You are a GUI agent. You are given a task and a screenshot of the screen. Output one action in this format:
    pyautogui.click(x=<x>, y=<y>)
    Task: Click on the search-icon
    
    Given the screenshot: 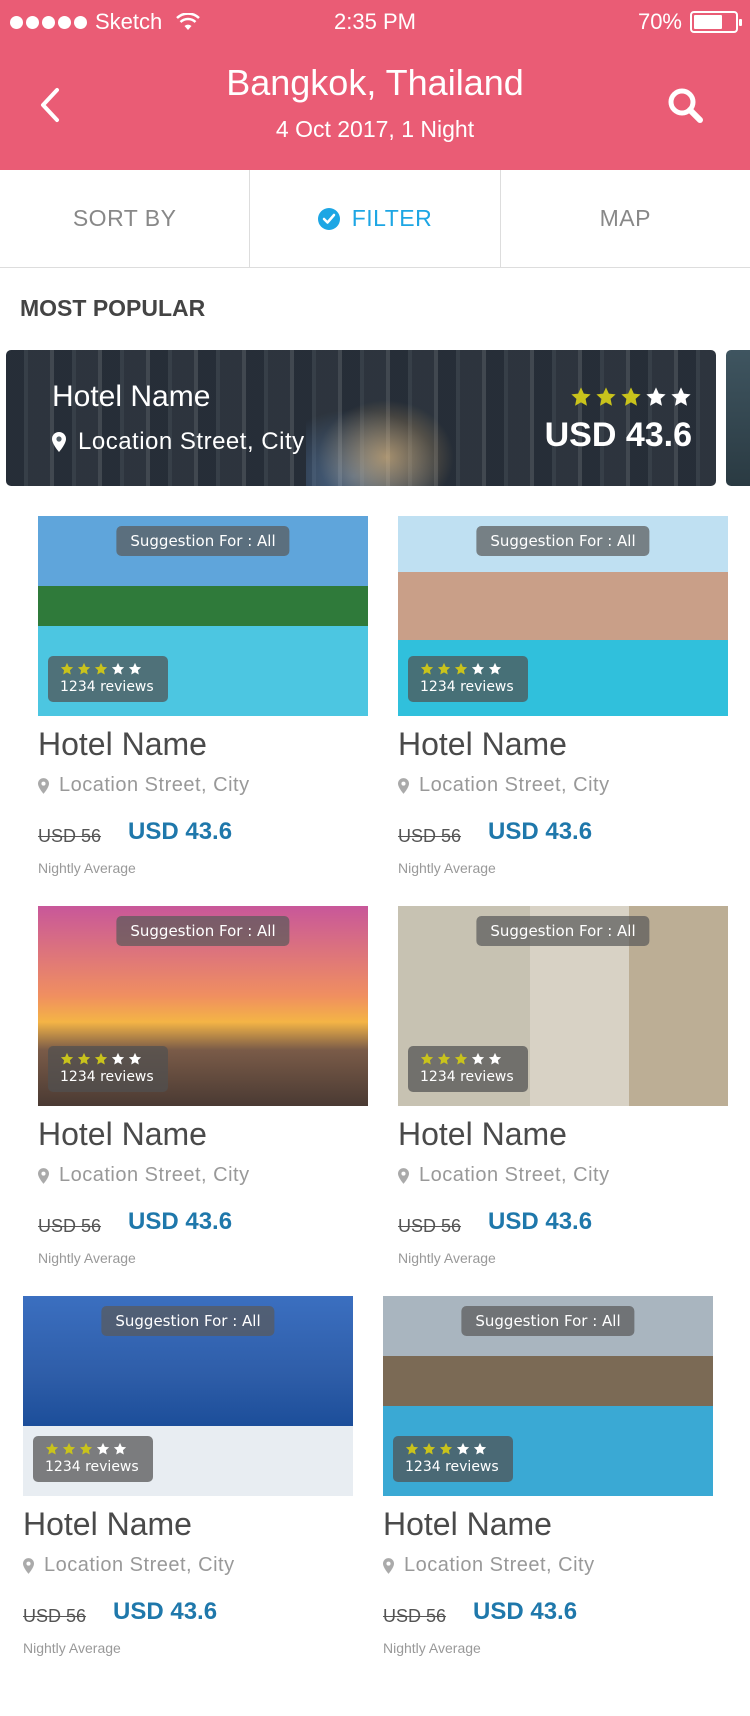 What is the action you would take?
    pyautogui.click(x=685, y=105)
    